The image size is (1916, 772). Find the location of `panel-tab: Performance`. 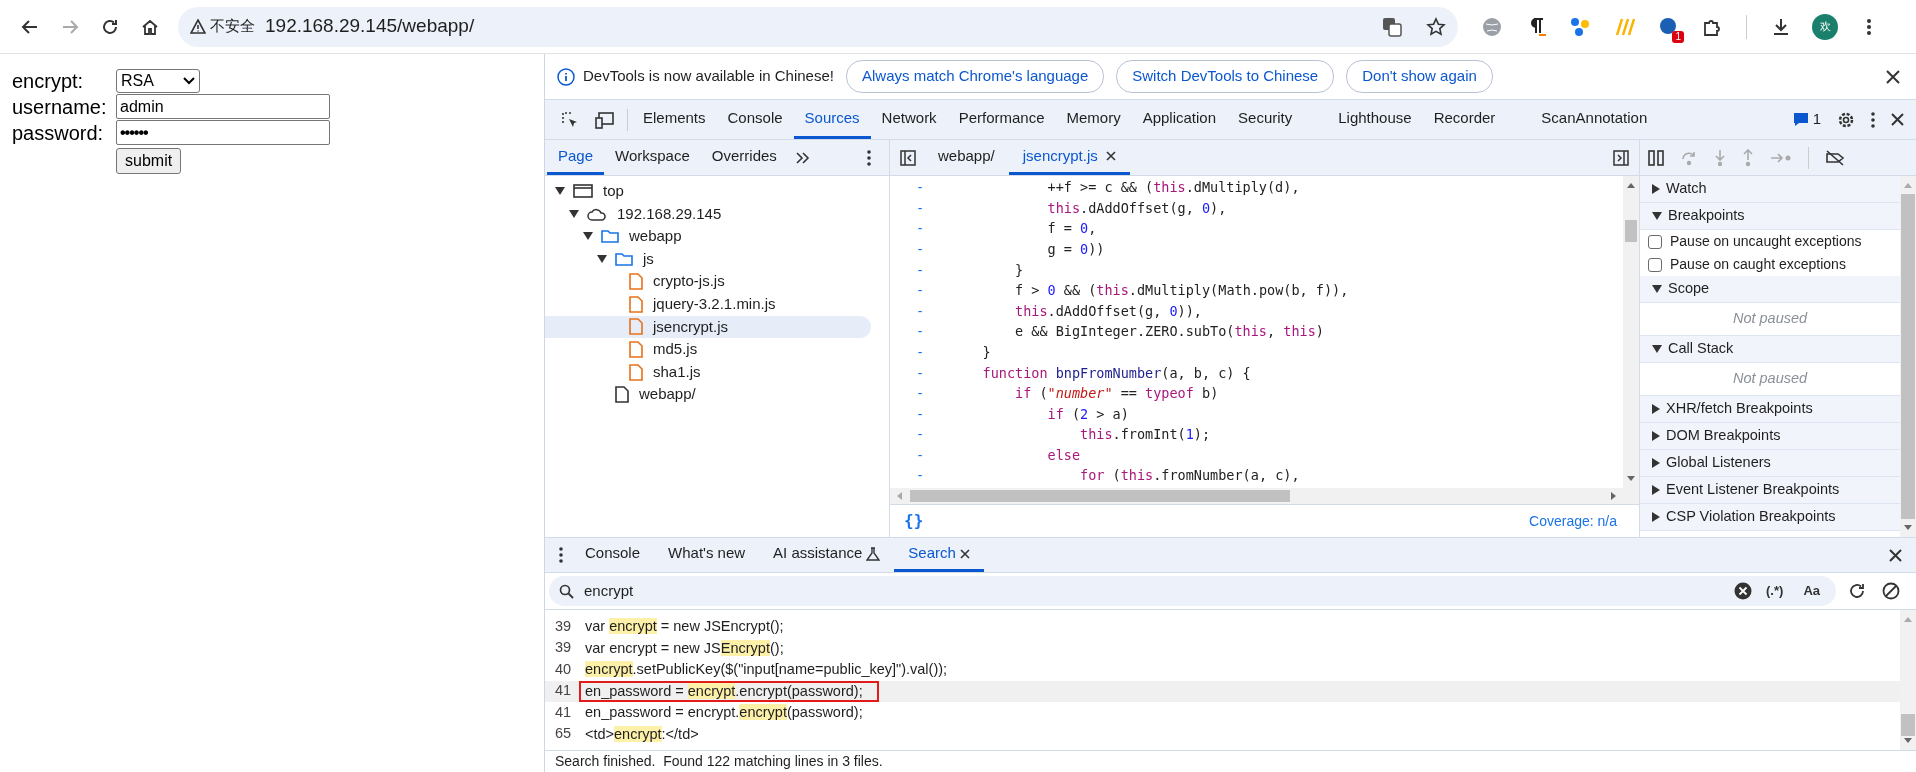

panel-tab: Performance is located at coordinates (1001, 119).